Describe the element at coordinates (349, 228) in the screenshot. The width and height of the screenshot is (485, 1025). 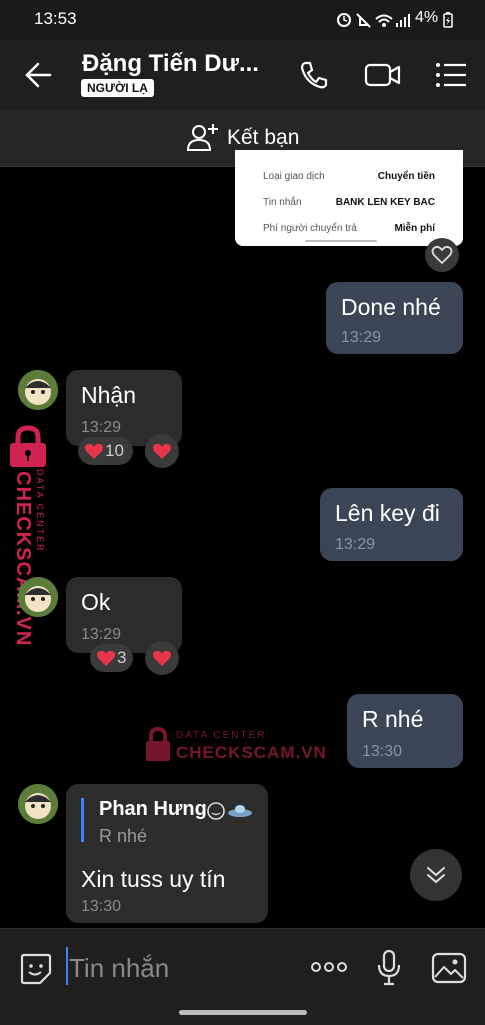
I see `receipt-row: Phí người chuyển trả Miễn phí` at that location.